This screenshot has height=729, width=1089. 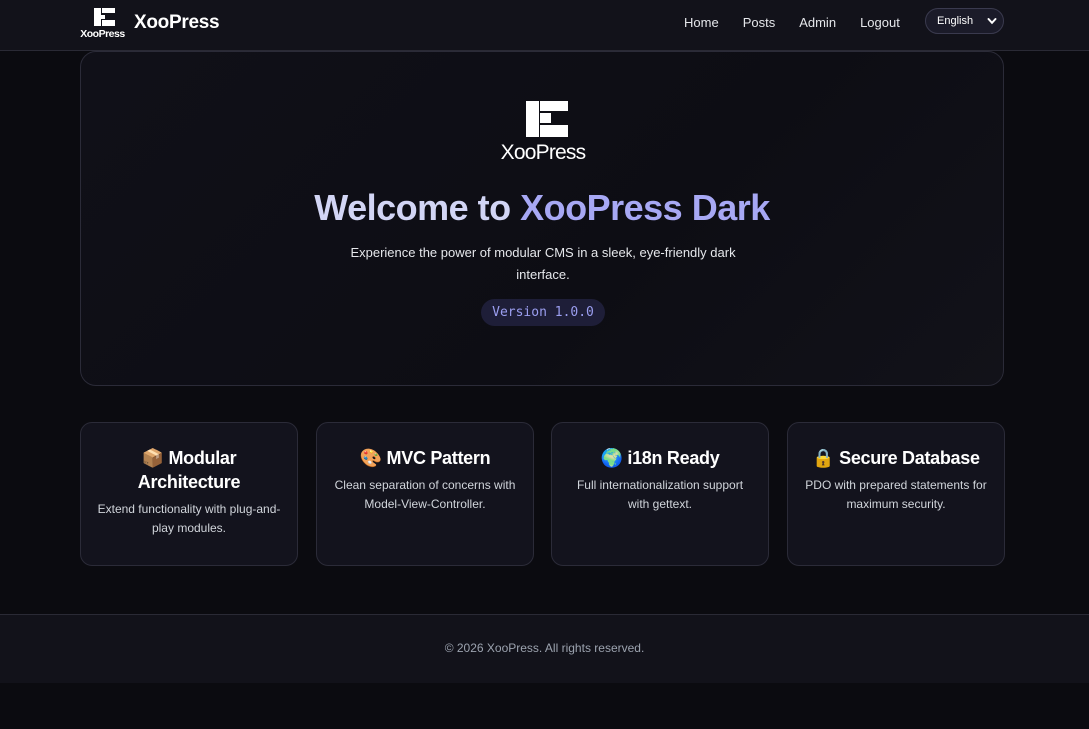 What do you see at coordinates (955, 21) in the screenshot?
I see `language-select-value: English` at bounding box center [955, 21].